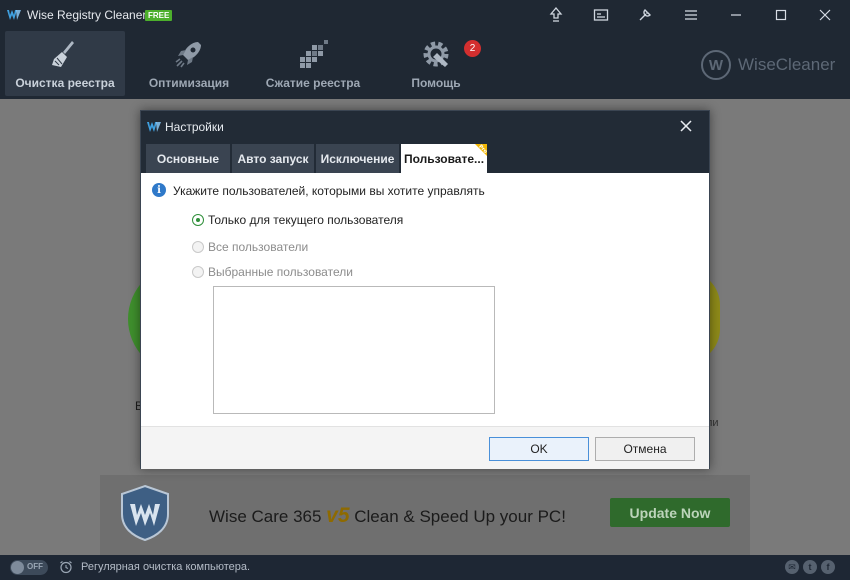 Image resolution: width=850 pixels, height=580 pixels. I want to click on users-listbox, so click(354, 350).